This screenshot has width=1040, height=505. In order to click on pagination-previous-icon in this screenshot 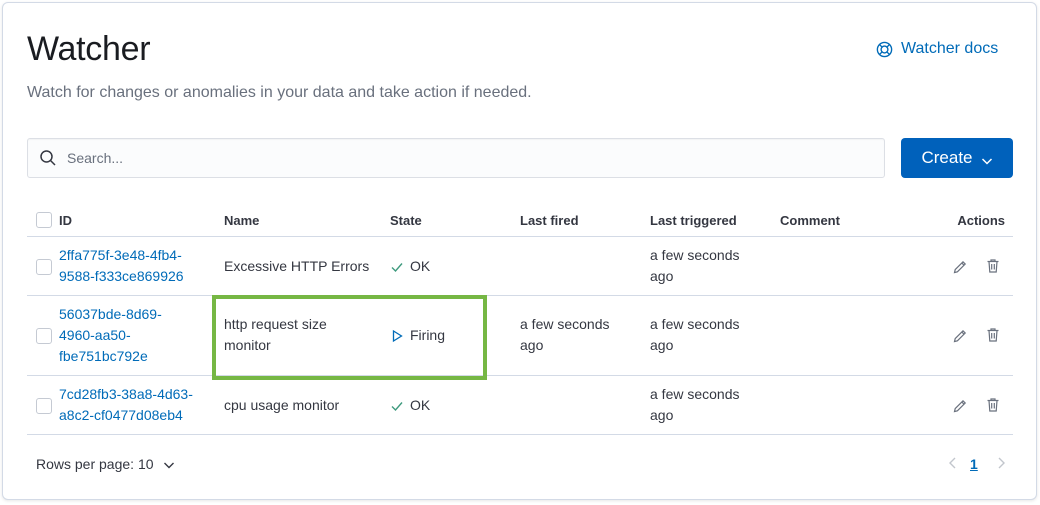, I will do `click(953, 463)`.